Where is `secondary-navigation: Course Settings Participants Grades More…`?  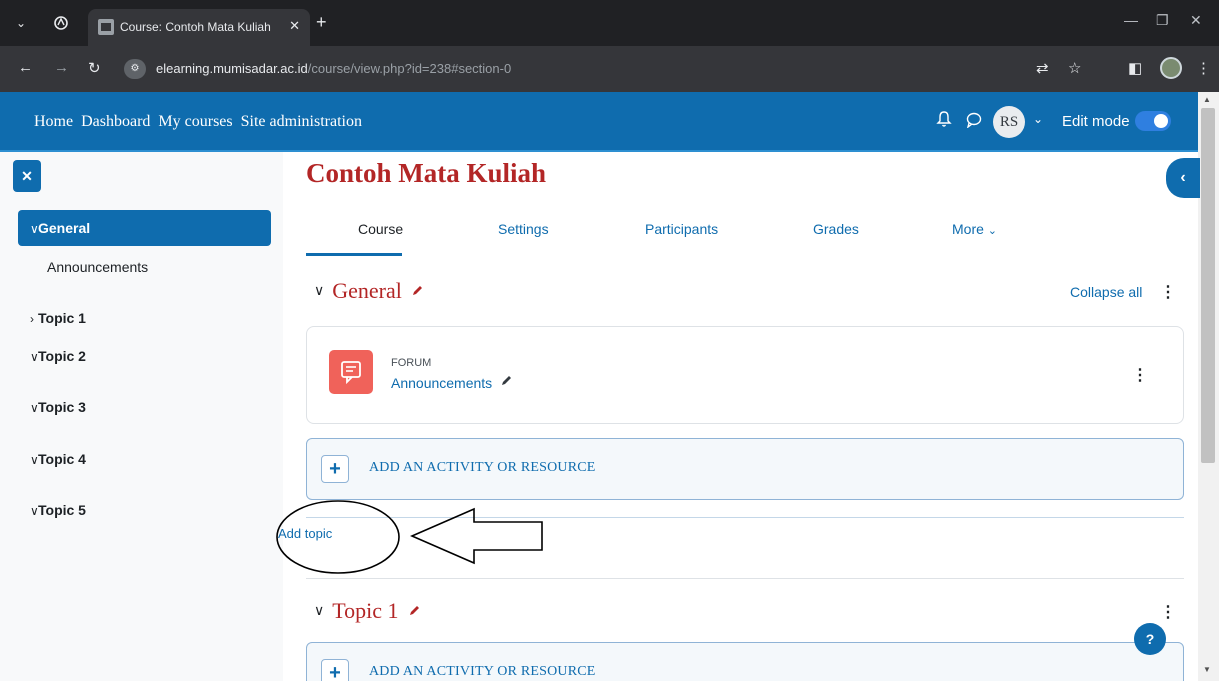
secondary-navigation: Course Settings Participants Grades More… is located at coordinates (745, 238).